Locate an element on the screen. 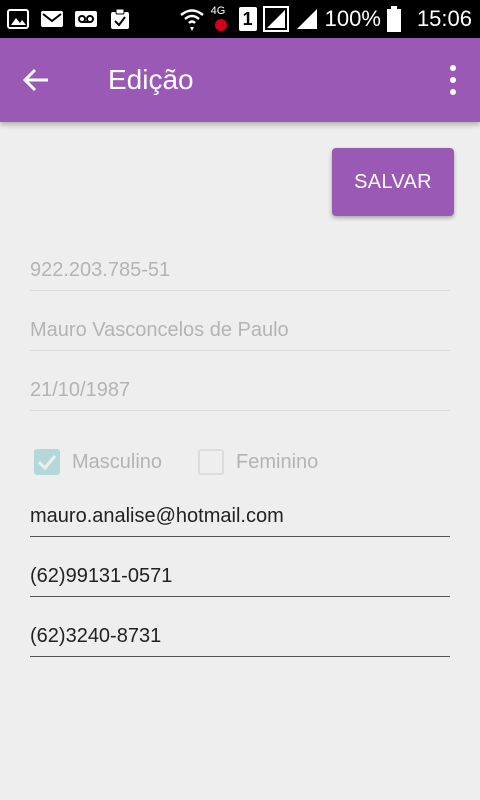 The height and width of the screenshot is (800, 480). network-type-icon: 4G is located at coordinates (222, 19).